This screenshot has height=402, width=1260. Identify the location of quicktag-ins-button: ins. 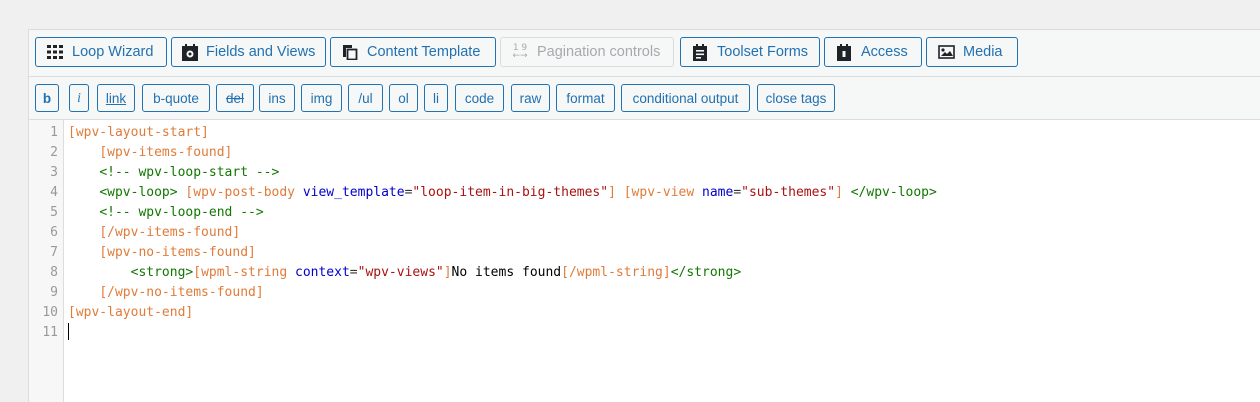
(277, 98).